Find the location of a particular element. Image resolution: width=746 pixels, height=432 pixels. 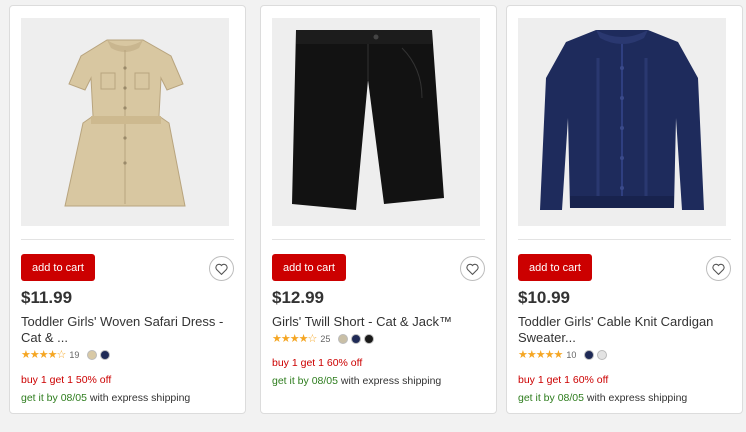

product-image-dress is located at coordinates (125, 122).